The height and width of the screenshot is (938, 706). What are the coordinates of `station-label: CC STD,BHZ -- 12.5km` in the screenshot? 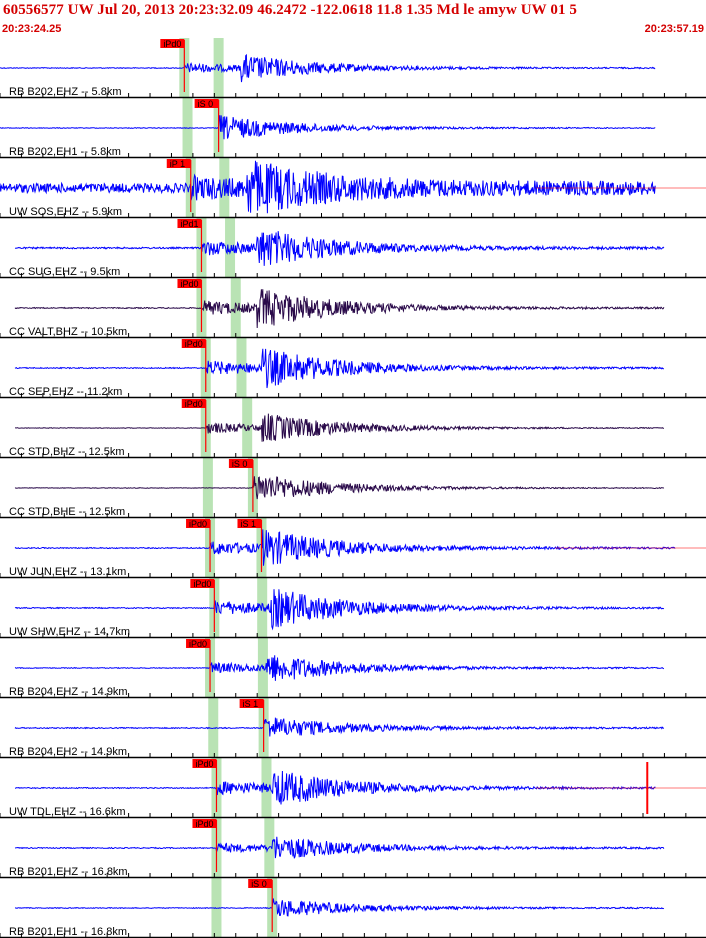 It's located at (67, 452).